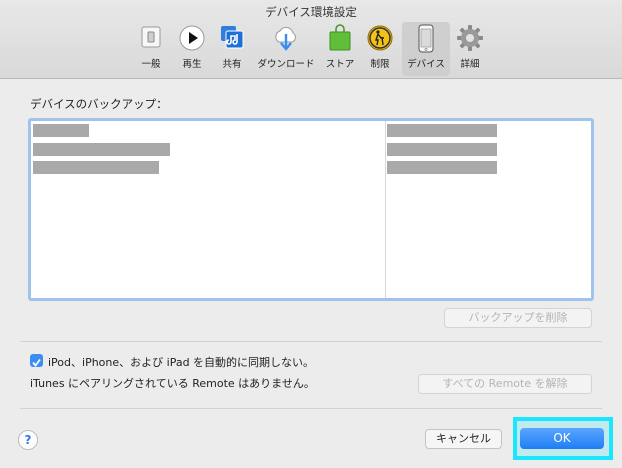 The image size is (622, 468). Describe the element at coordinates (426, 38) in the screenshot. I see `iphone-icon` at that location.